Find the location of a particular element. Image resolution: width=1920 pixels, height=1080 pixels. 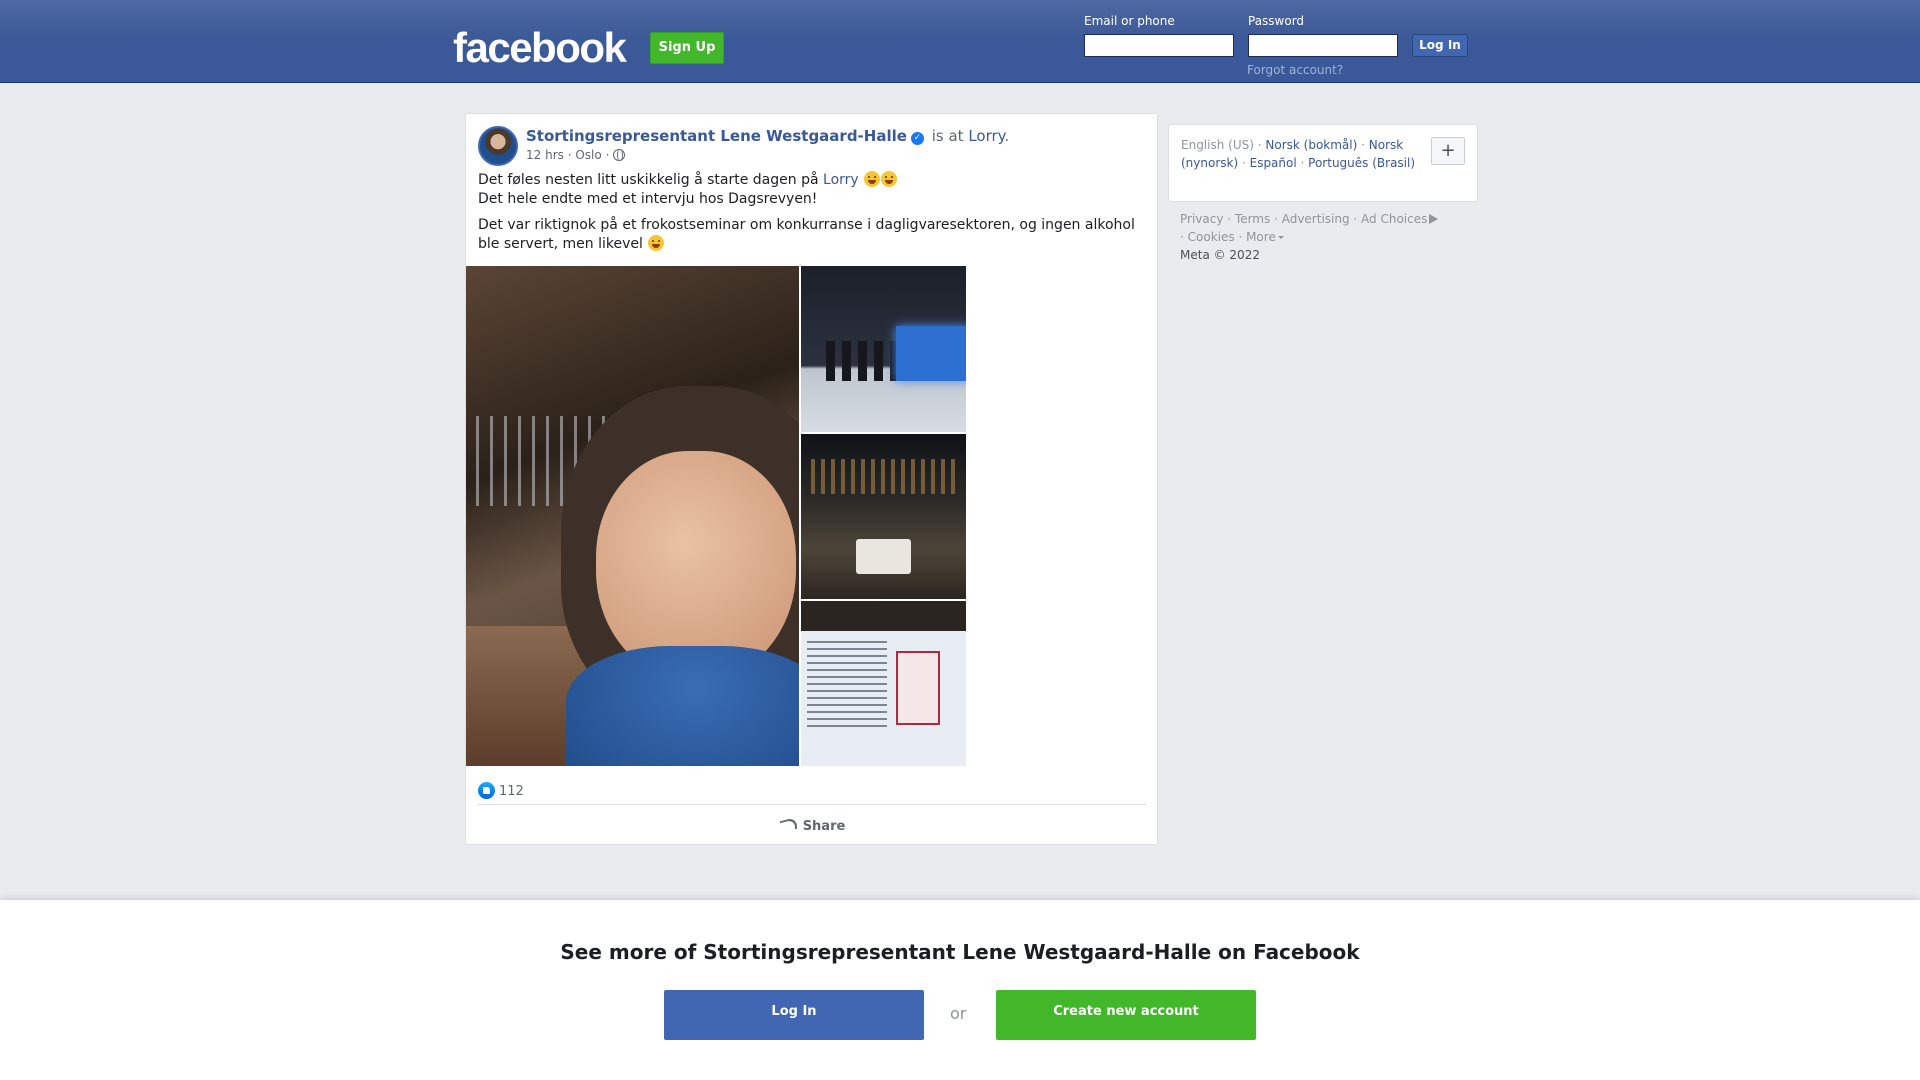

share-button: Share is located at coordinates (812, 827).